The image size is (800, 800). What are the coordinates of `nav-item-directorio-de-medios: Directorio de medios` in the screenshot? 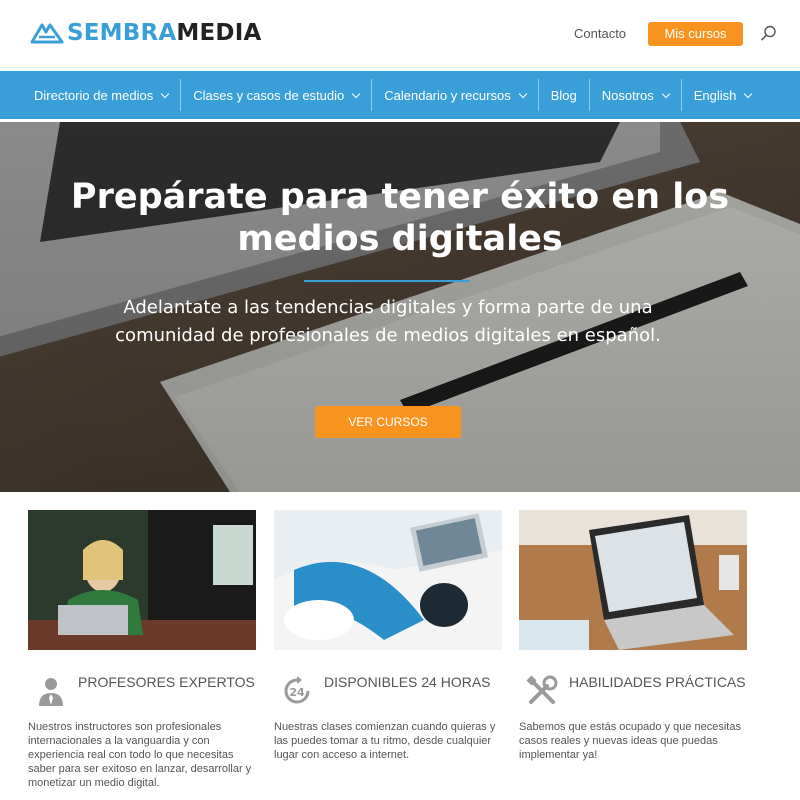 It's located at (102, 95).